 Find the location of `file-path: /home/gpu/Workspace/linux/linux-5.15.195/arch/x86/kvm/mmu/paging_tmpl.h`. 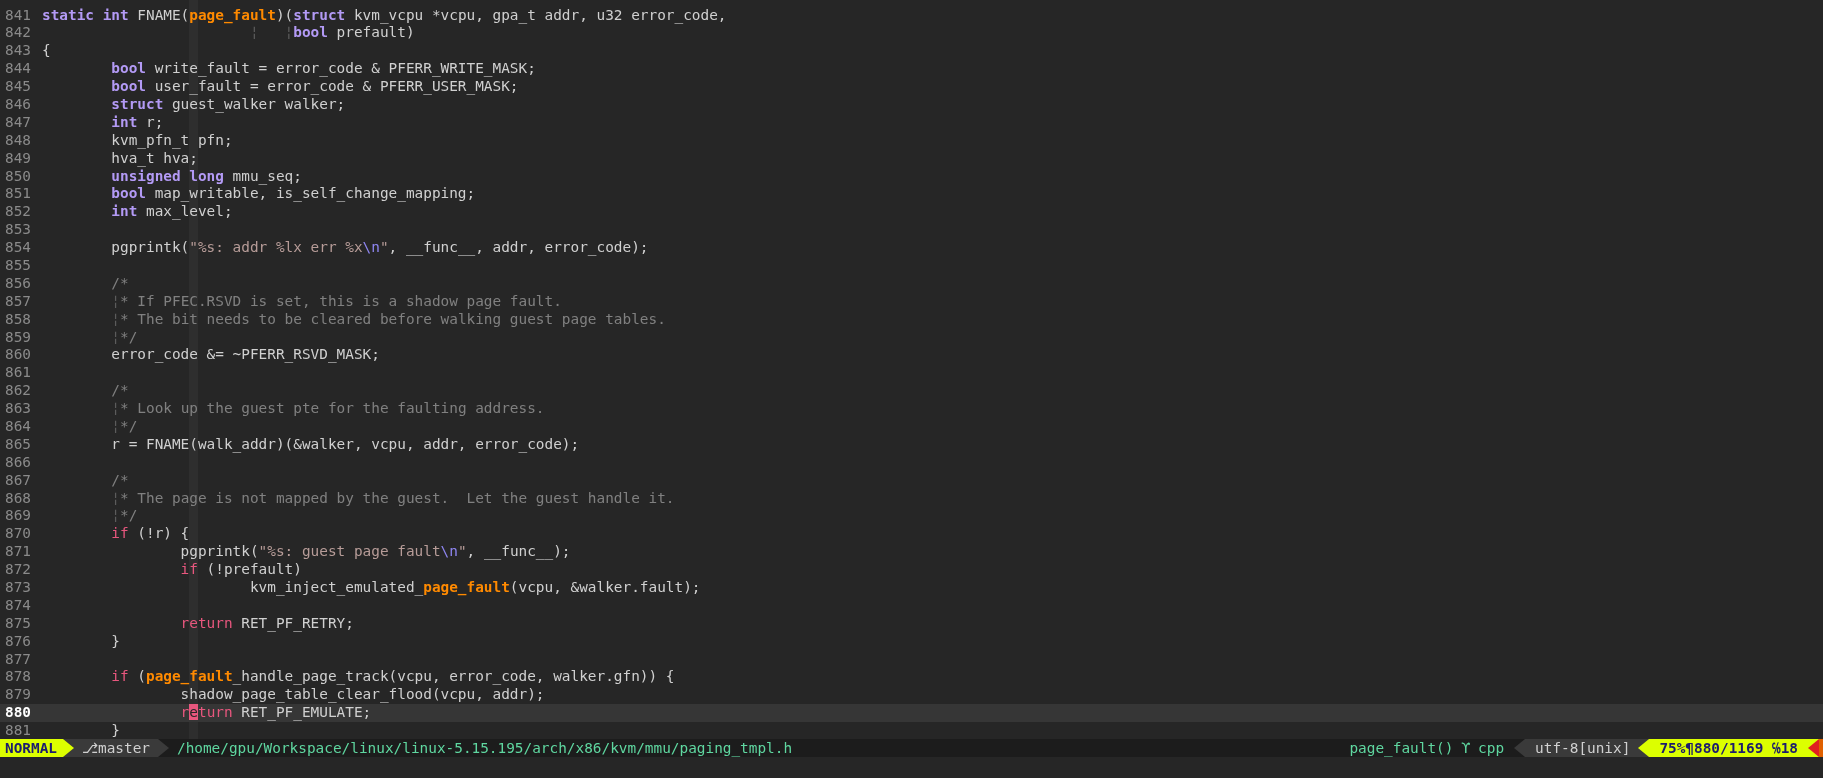

file-path: /home/gpu/Workspace/linux/linux-5.15.195/arch/x86/kvm/mmu/paging_tmpl.h is located at coordinates (484, 748).